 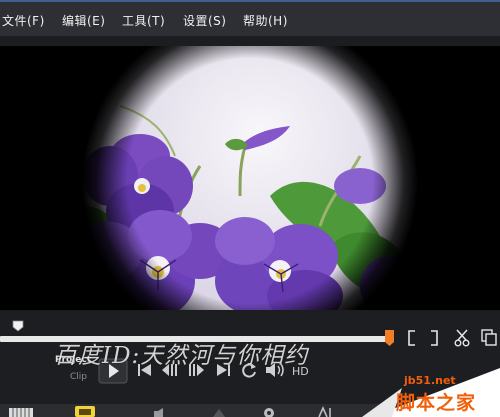 I want to click on logo-url: jb51.net, so click(x=430, y=380).